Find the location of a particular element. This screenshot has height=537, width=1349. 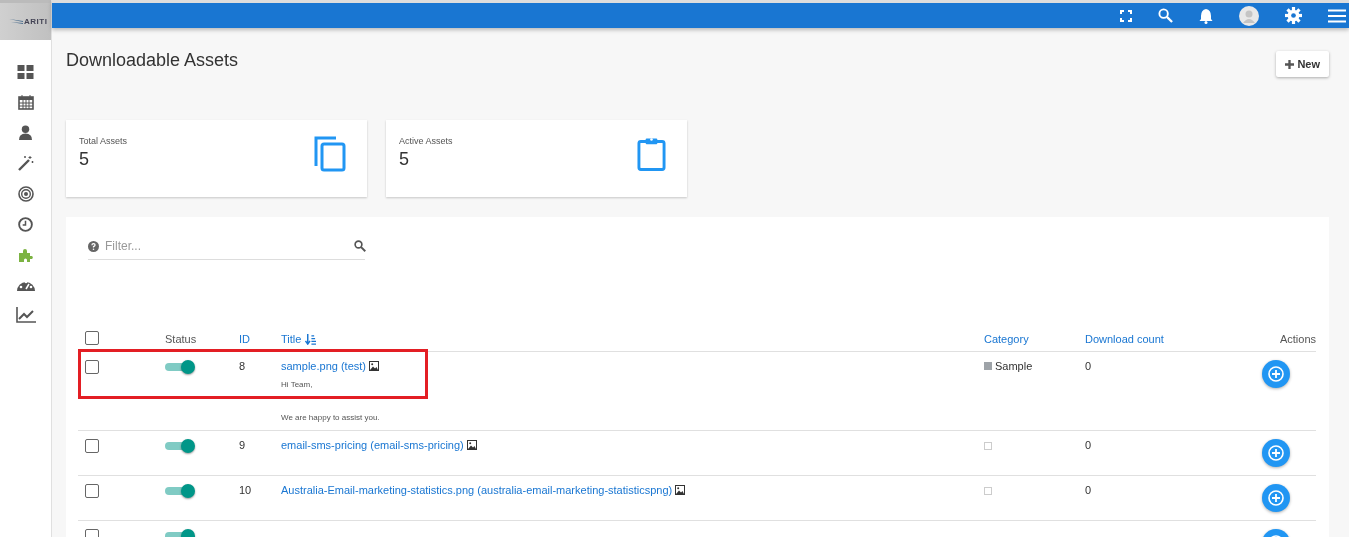

help-icon is located at coordinates (93, 246).